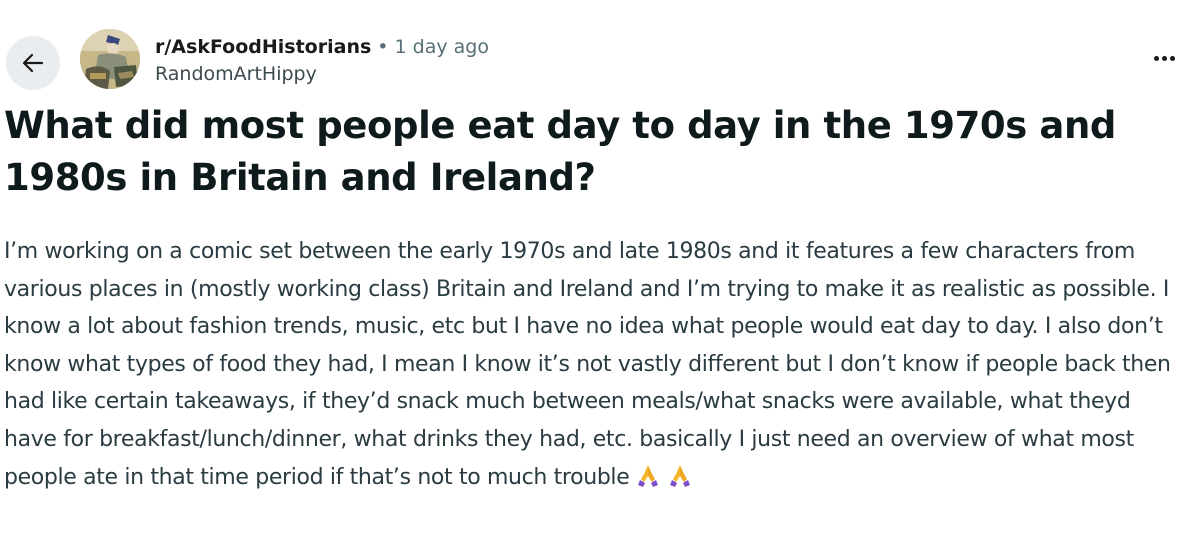  What do you see at coordinates (441, 47) in the screenshot?
I see `post-timestamp: 1 day ago` at bounding box center [441, 47].